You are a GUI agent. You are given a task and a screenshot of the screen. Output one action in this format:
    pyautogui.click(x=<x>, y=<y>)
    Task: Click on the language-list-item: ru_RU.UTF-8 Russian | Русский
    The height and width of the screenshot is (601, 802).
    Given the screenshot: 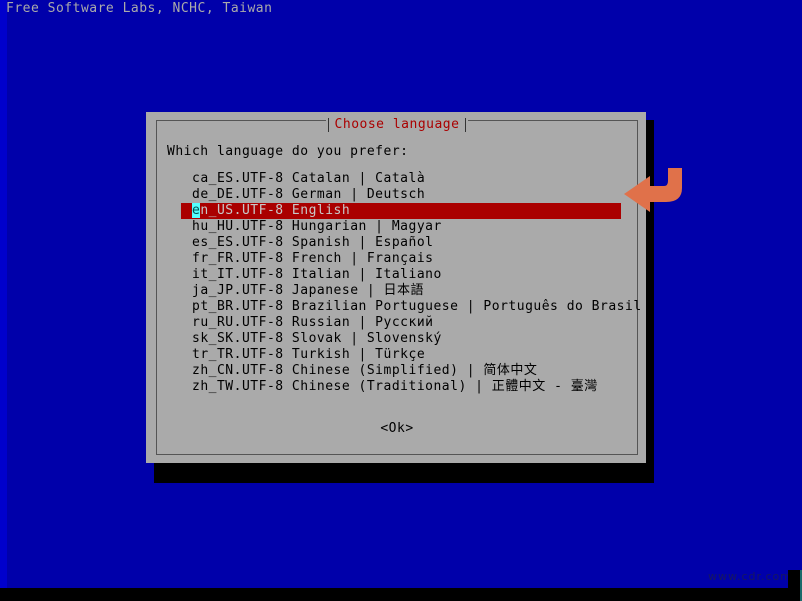 What is the action you would take?
    pyautogui.click(x=401, y=323)
    